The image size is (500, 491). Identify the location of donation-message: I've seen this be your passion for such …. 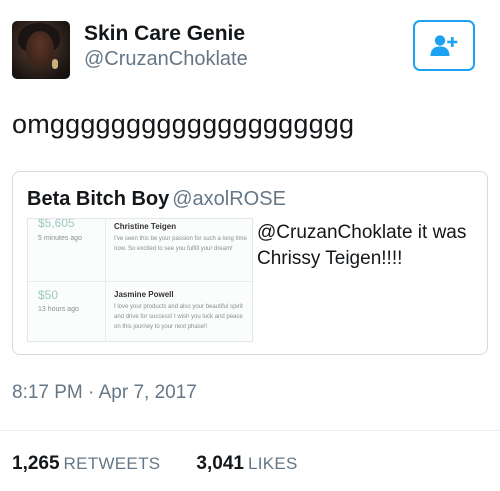
(180, 244).